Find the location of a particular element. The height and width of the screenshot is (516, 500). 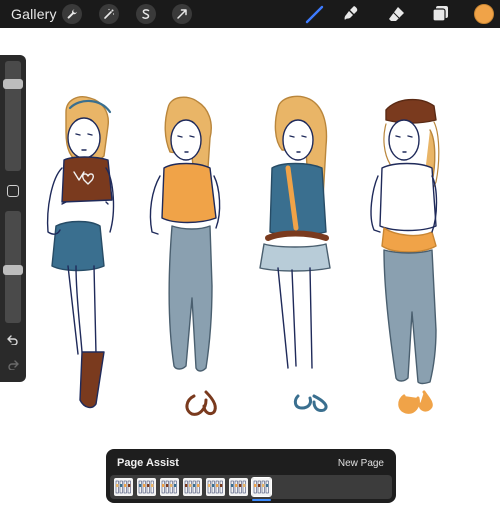

eraser-icon is located at coordinates (397, 14).